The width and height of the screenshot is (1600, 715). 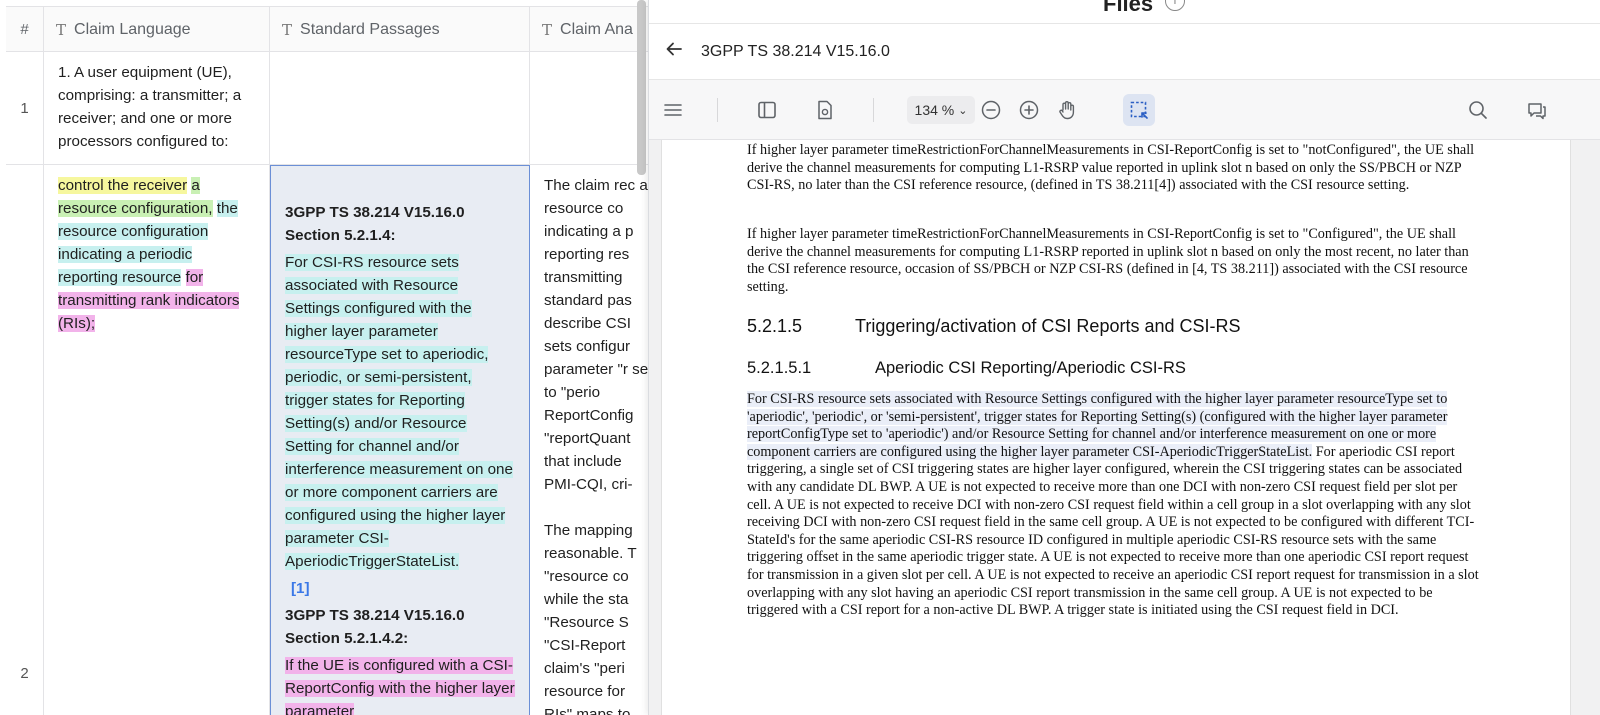 What do you see at coordinates (589, 29) in the screenshot?
I see `column-header-claim-analysis: T Claim Ana` at bounding box center [589, 29].